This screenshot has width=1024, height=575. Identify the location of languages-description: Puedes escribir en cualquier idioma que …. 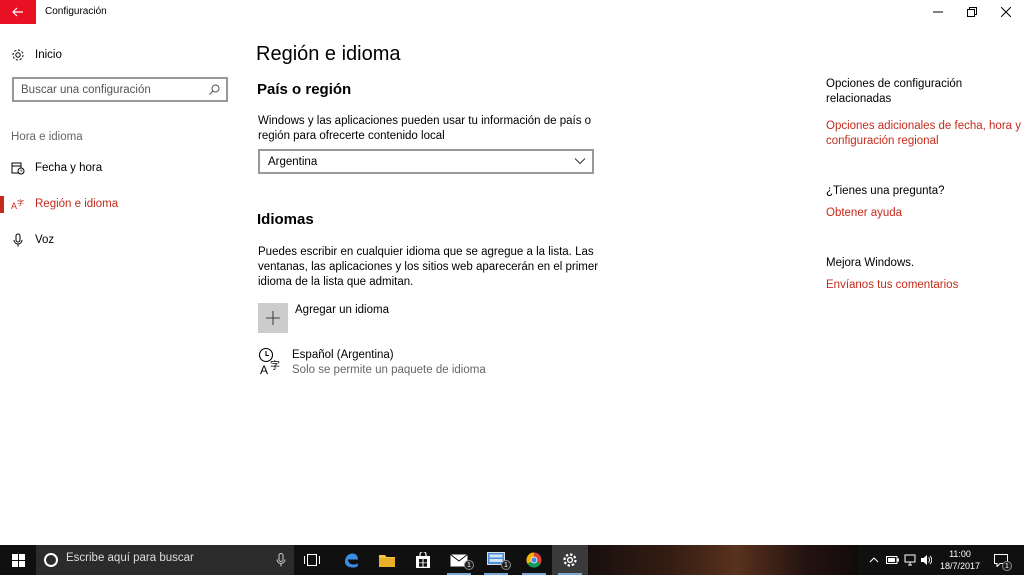
(428, 267).